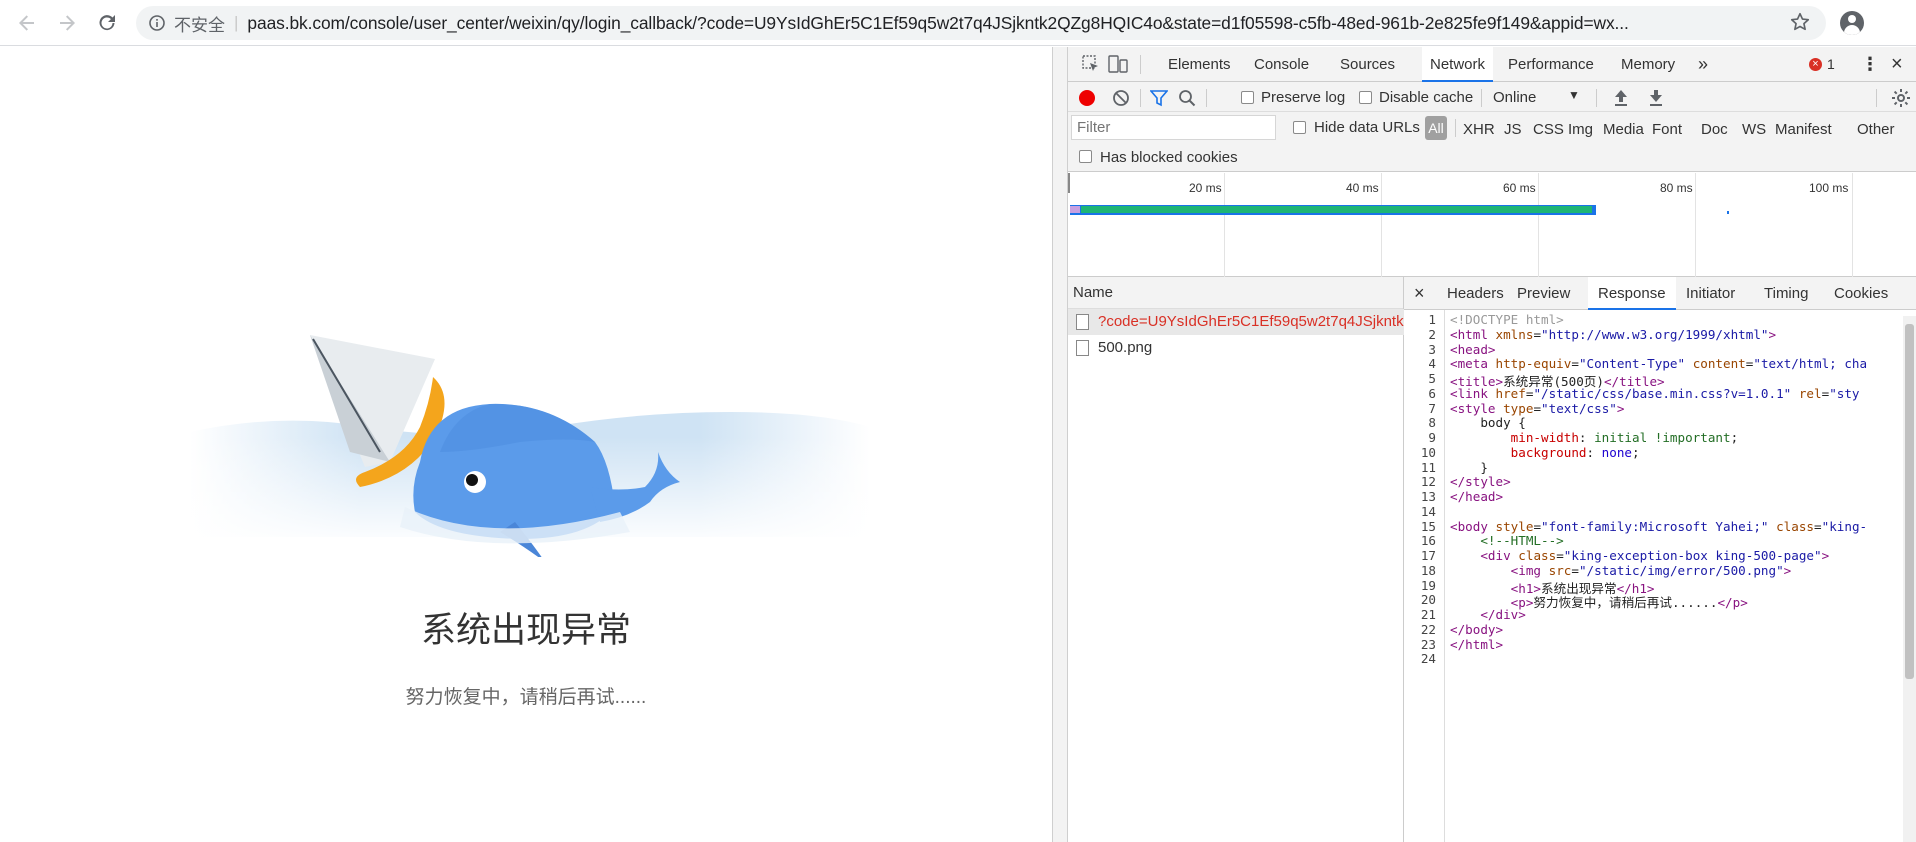 This screenshot has height=842, width=1916. What do you see at coordinates (1513, 129) in the screenshot?
I see `filter-type-js: JS` at bounding box center [1513, 129].